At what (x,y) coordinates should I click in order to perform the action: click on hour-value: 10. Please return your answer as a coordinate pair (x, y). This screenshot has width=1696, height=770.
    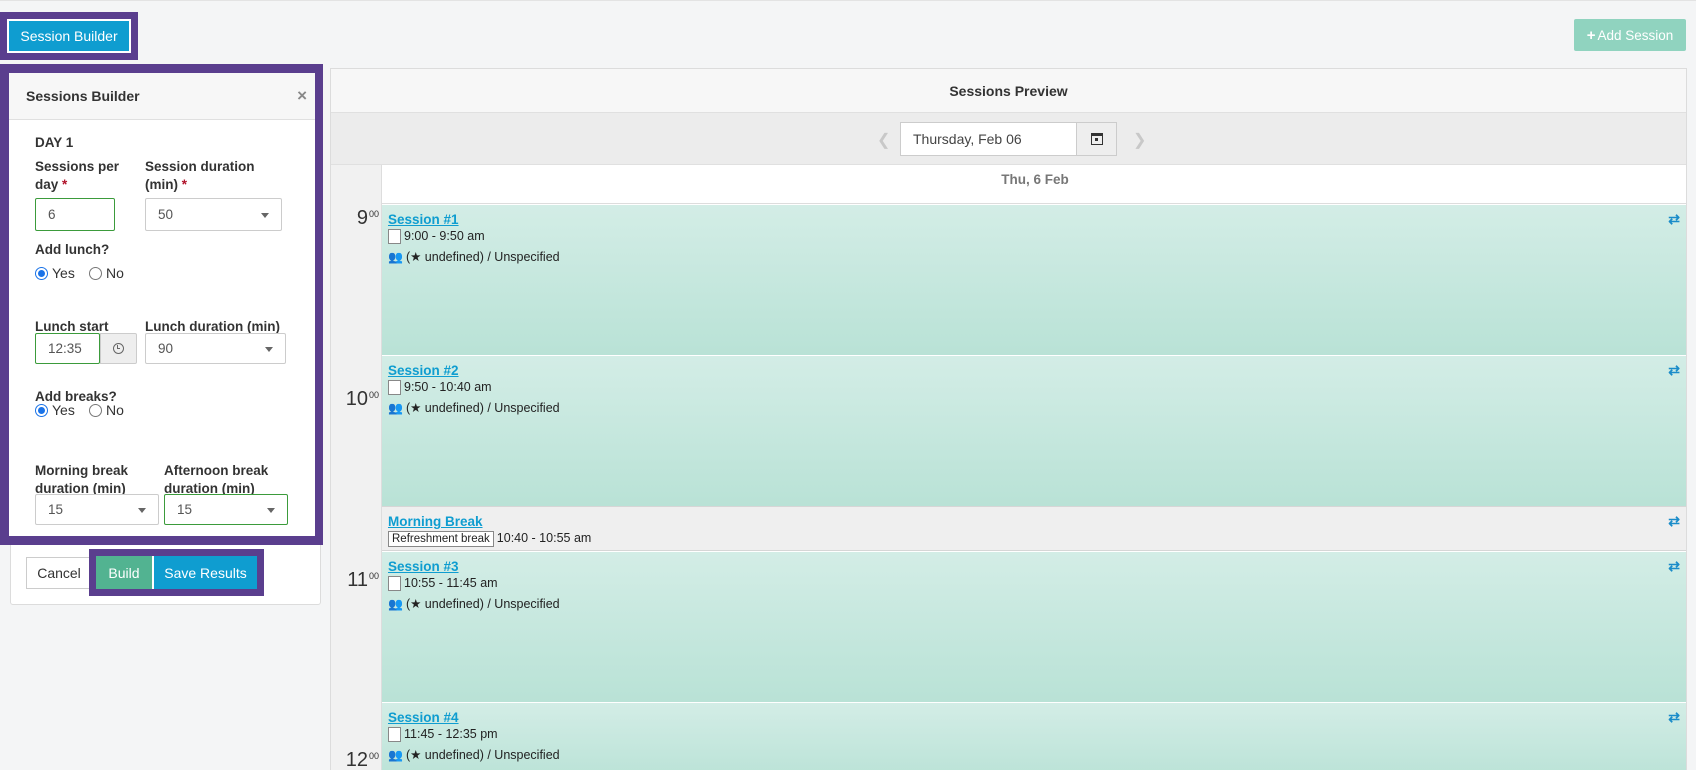
    Looking at the image, I should click on (356, 399).